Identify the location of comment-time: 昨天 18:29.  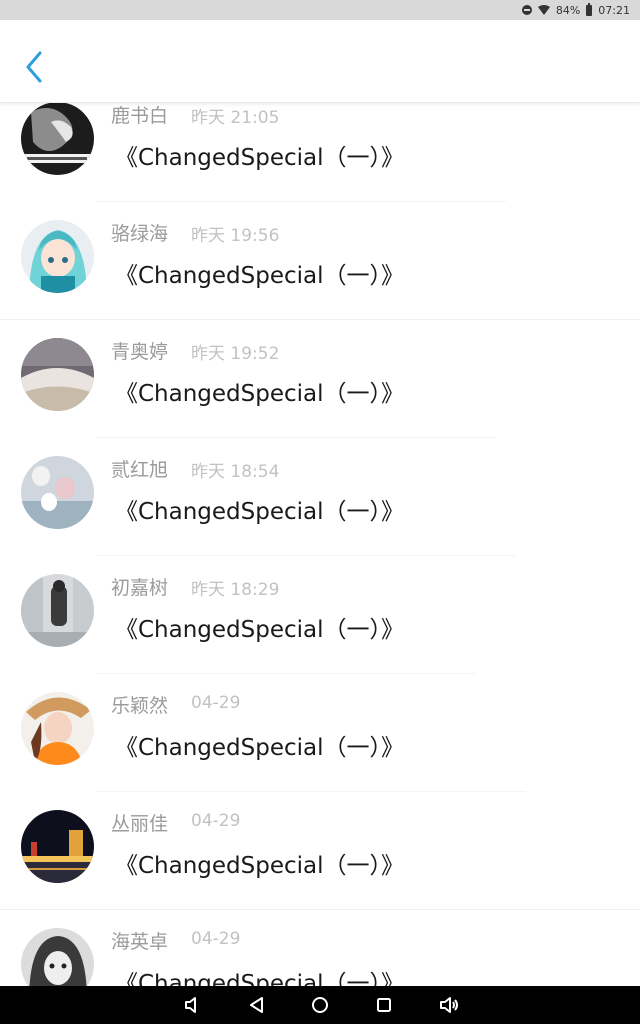
(235, 590).